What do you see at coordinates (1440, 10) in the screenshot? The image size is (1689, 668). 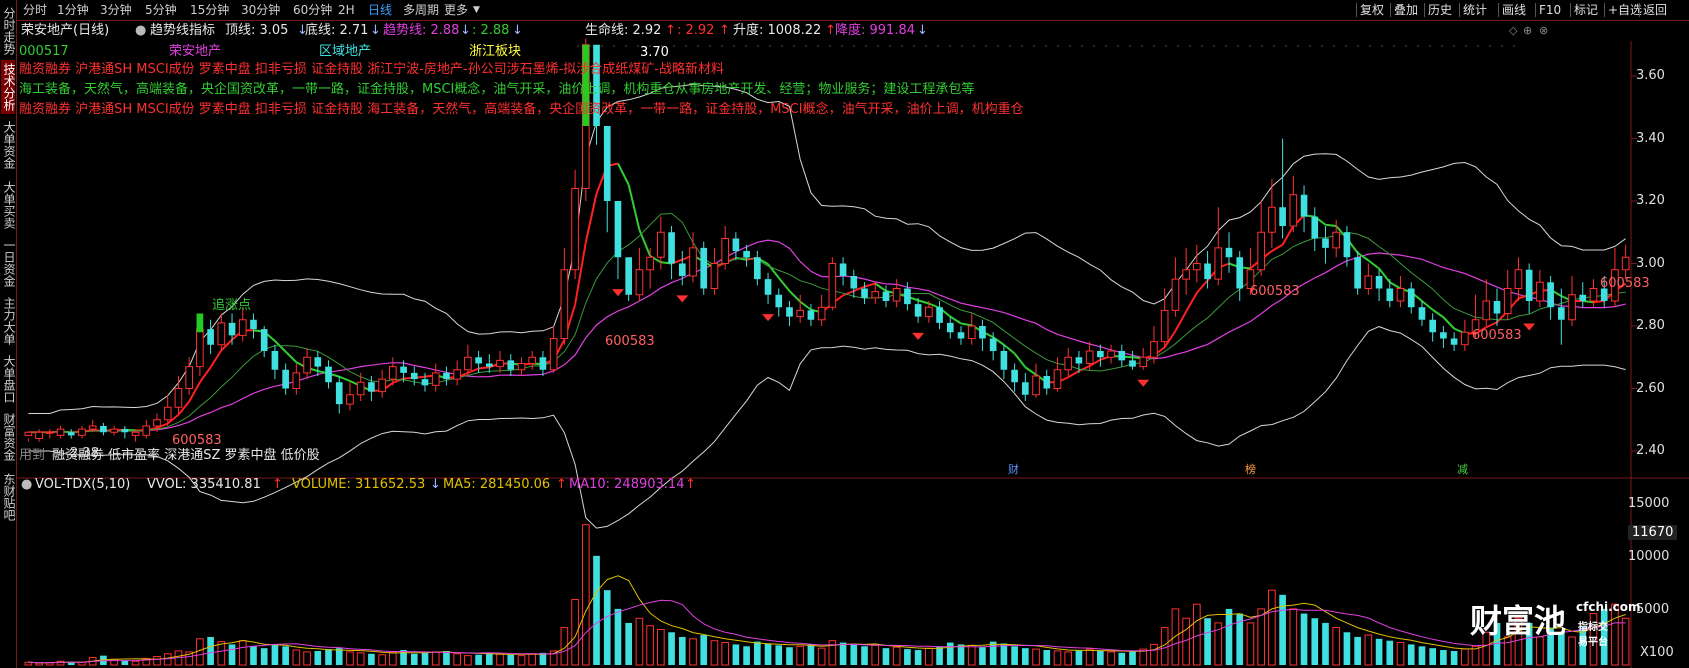 I see `toolbar-button: 历史` at bounding box center [1440, 10].